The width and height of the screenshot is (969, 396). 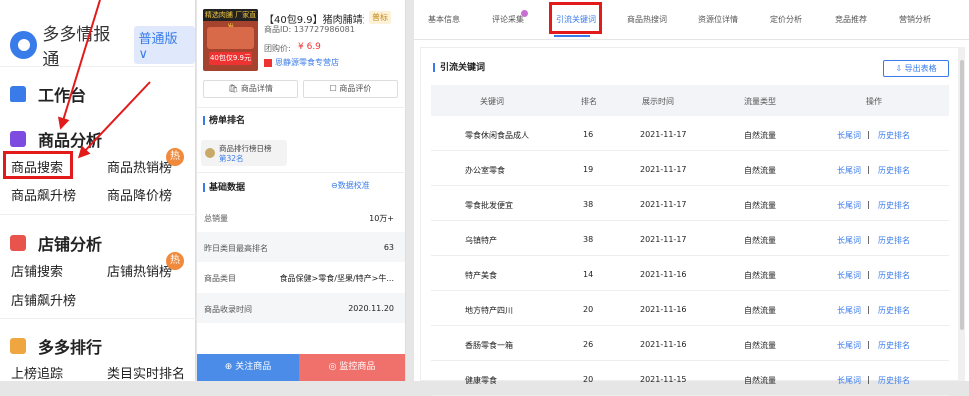 What do you see at coordinates (481, 275) in the screenshot?
I see `keyword-cell: 特产美食` at bounding box center [481, 275].